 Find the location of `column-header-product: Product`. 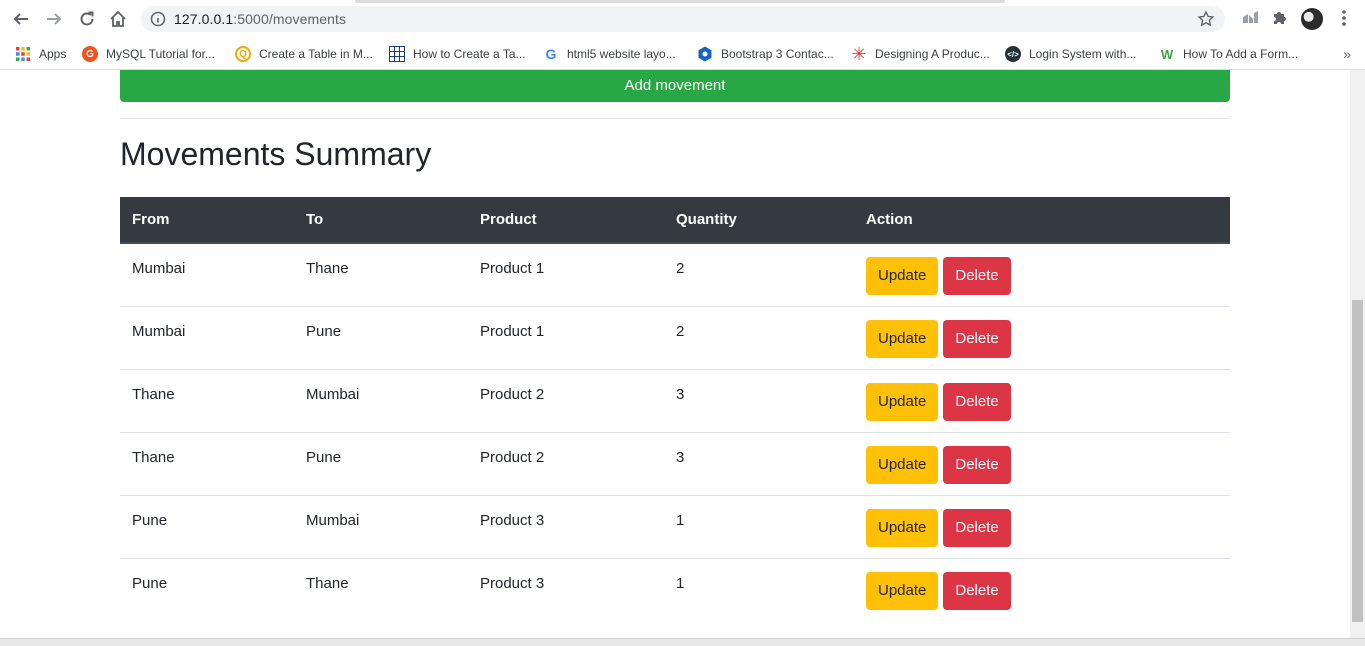

column-header-product: Product is located at coordinates (566, 220).